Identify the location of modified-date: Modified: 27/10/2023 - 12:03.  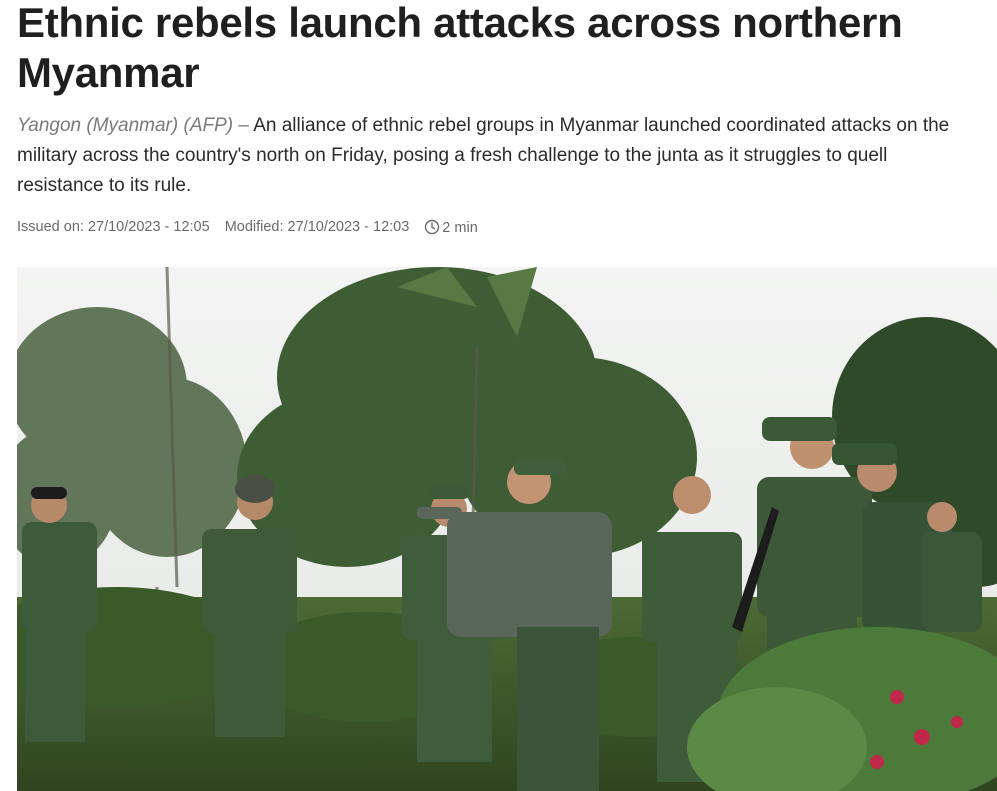
(317, 227).